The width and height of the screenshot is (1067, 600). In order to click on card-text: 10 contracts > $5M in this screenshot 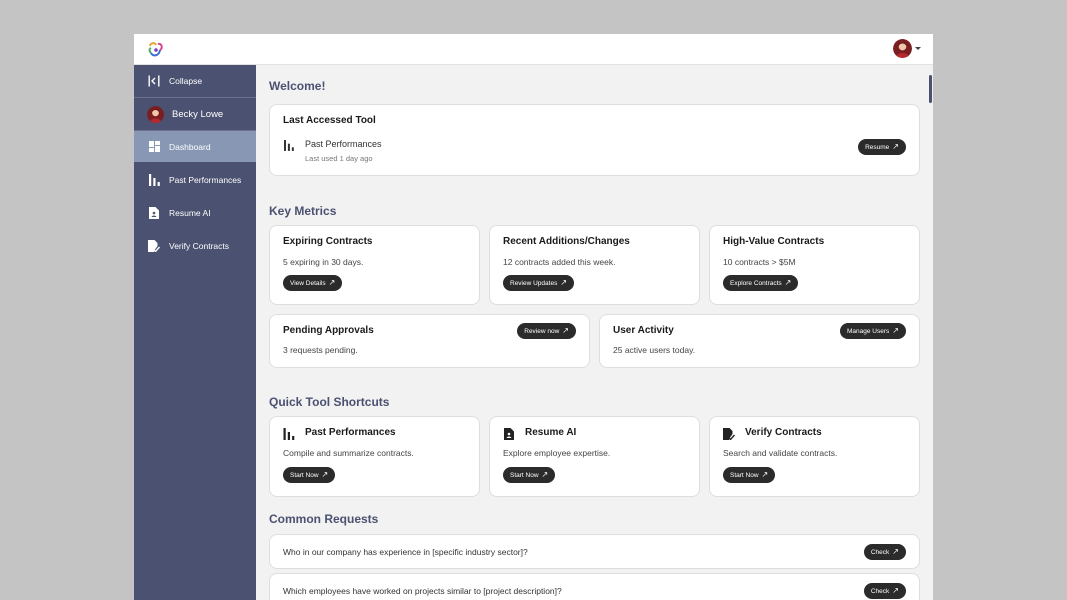, I will do `click(759, 262)`.